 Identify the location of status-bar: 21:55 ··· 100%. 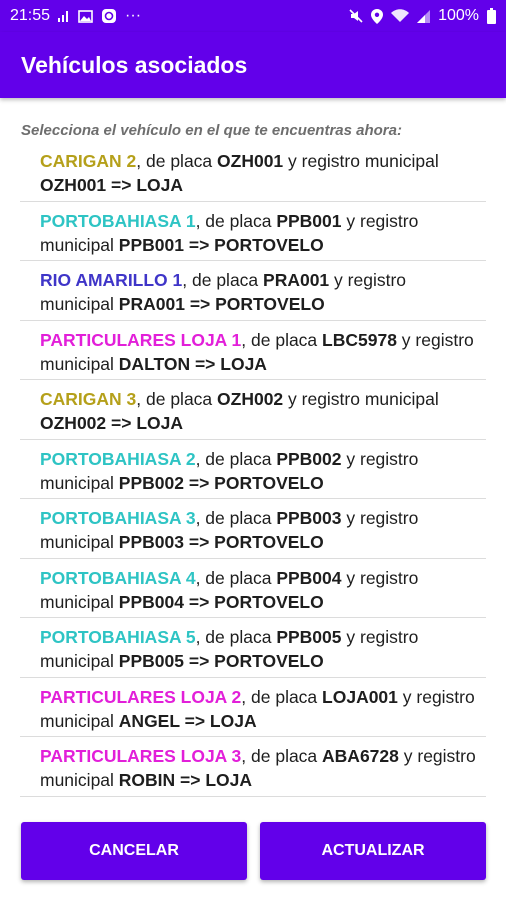
(253, 16).